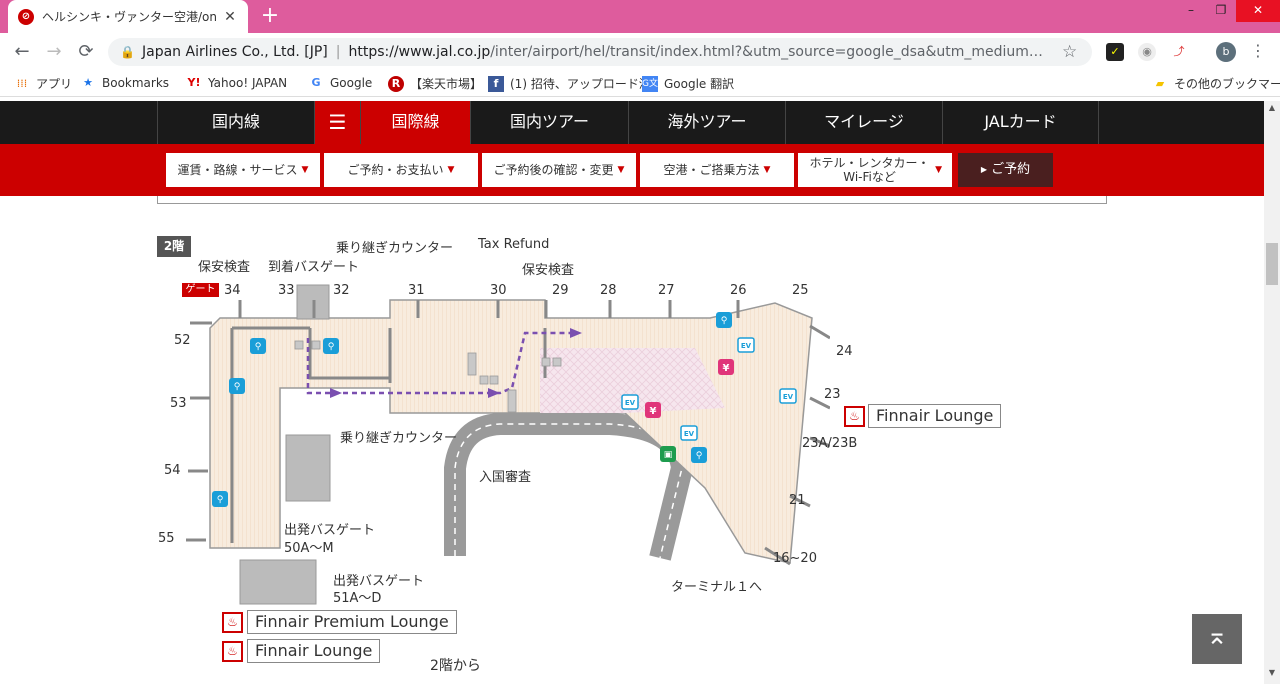  Describe the element at coordinates (235, 122) in the screenshot. I see `nav-domestic: 国内線` at that location.